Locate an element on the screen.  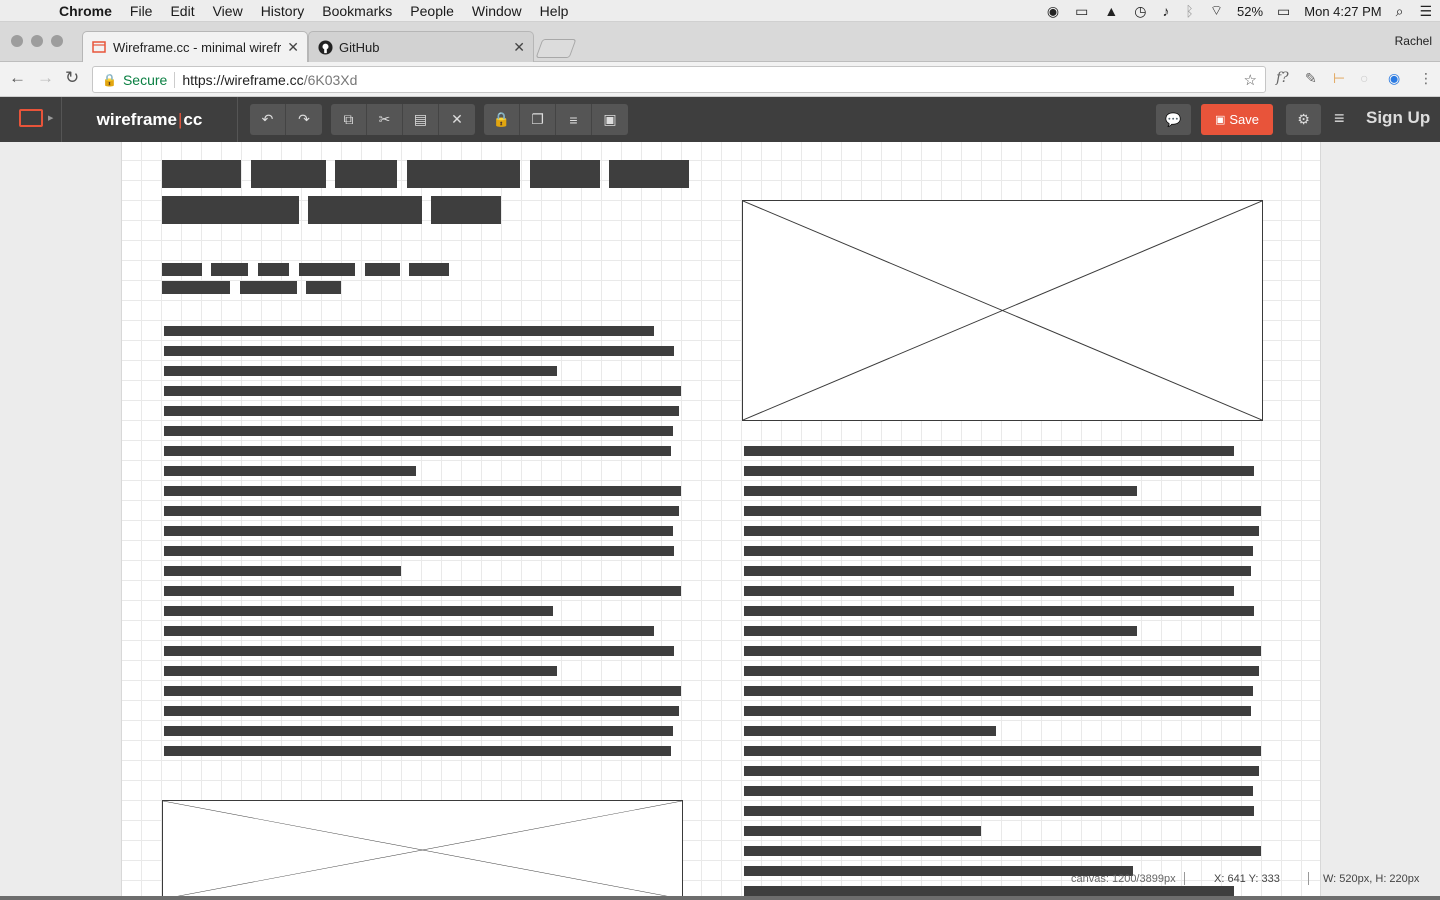
menu-history: History is located at coordinates (283, 11).